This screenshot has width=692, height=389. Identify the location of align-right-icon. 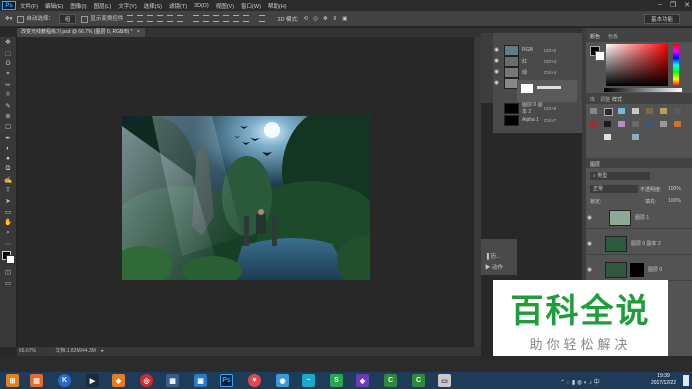
(180, 18).